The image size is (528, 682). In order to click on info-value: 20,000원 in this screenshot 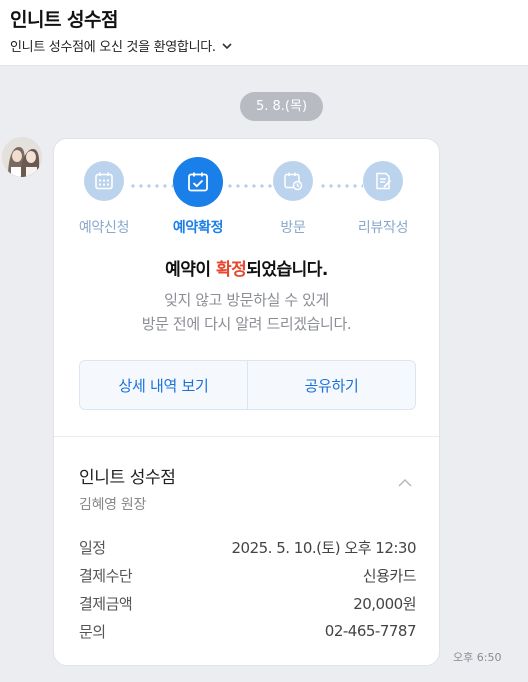, I will do `click(384, 603)`.